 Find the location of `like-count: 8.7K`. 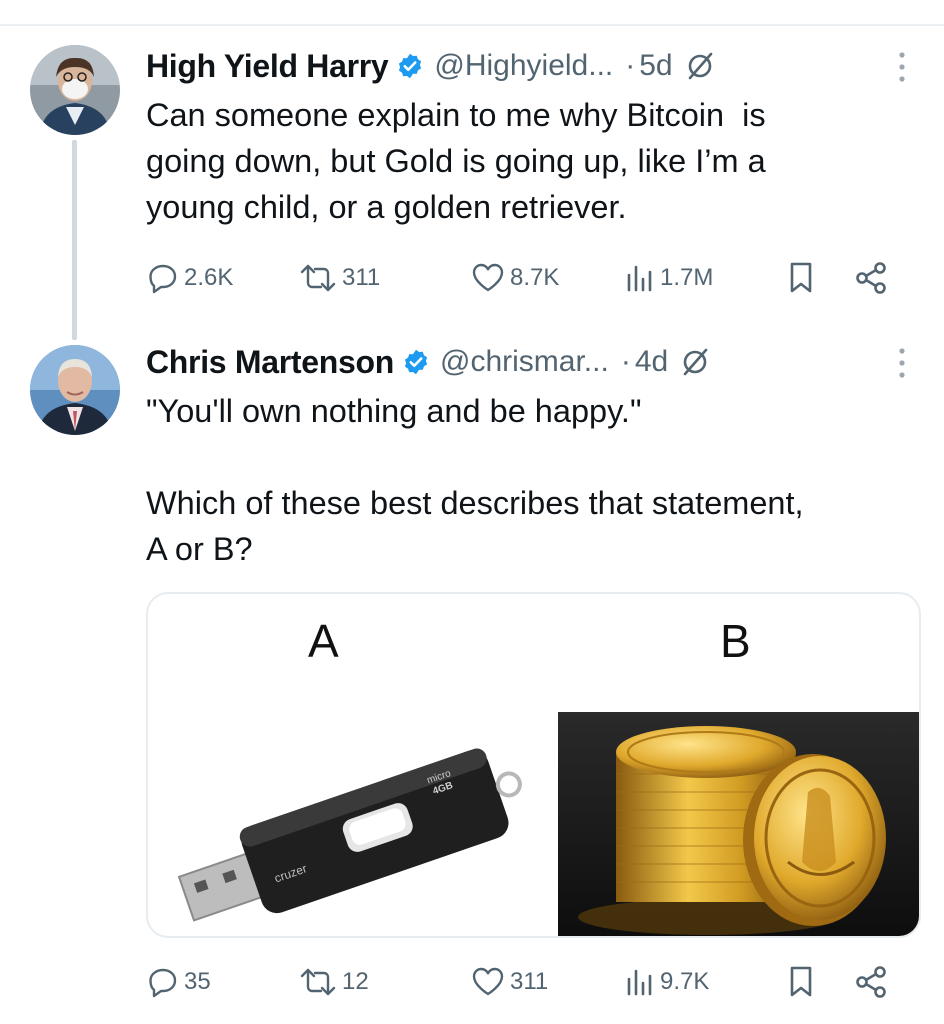

like-count: 8.7K is located at coordinates (535, 277).